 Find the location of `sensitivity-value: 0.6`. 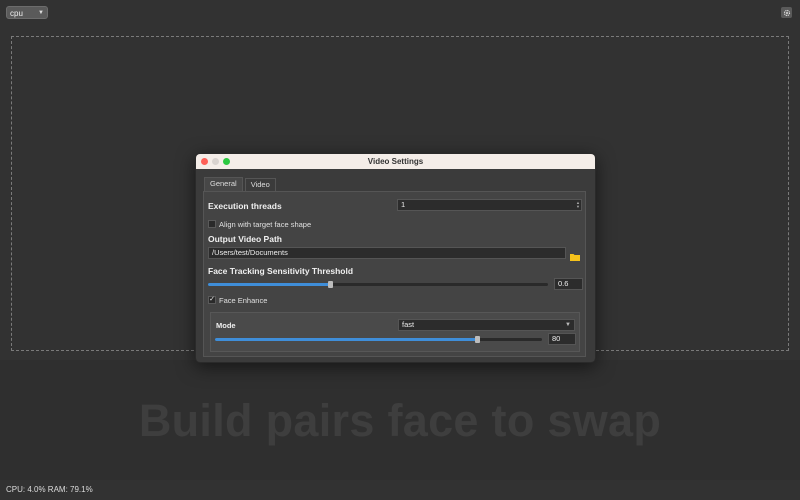

sensitivity-value: 0.6 is located at coordinates (563, 283).